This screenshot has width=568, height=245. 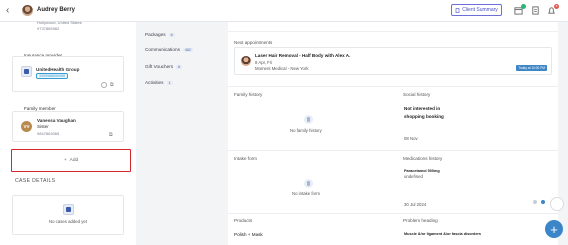 I want to click on family-member-name: Vanessa Vaughan, so click(x=56, y=120).